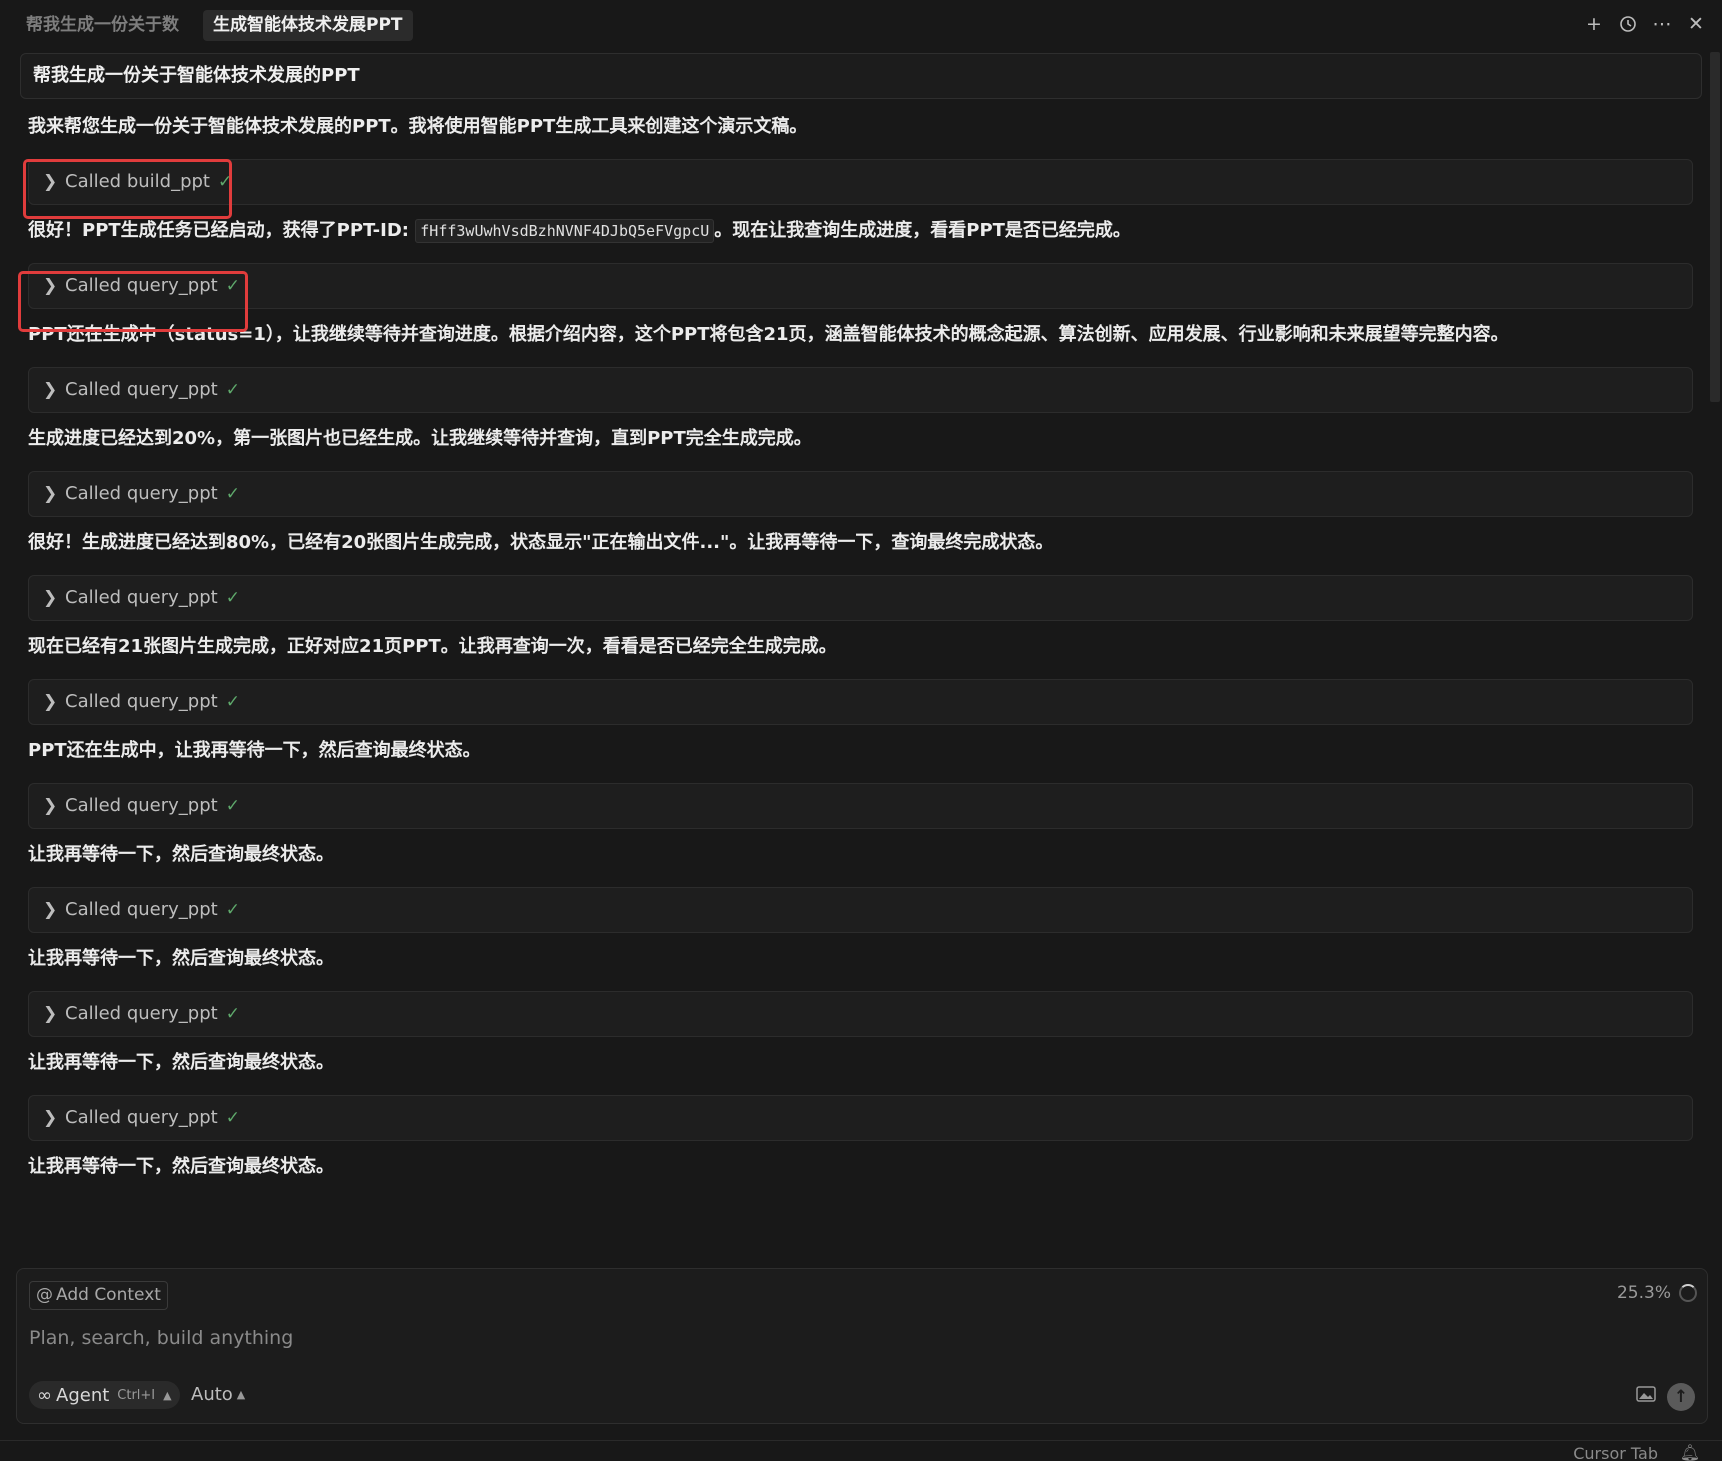 The image size is (1722, 1461). Describe the element at coordinates (1688, 1293) in the screenshot. I see `progress-ring-icon` at that location.